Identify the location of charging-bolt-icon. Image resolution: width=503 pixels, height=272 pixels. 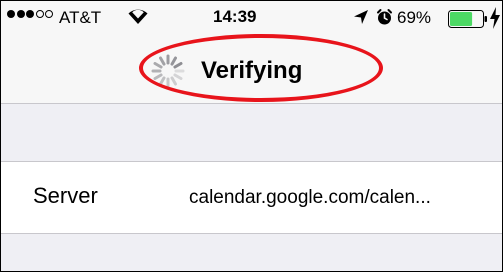
(495, 20).